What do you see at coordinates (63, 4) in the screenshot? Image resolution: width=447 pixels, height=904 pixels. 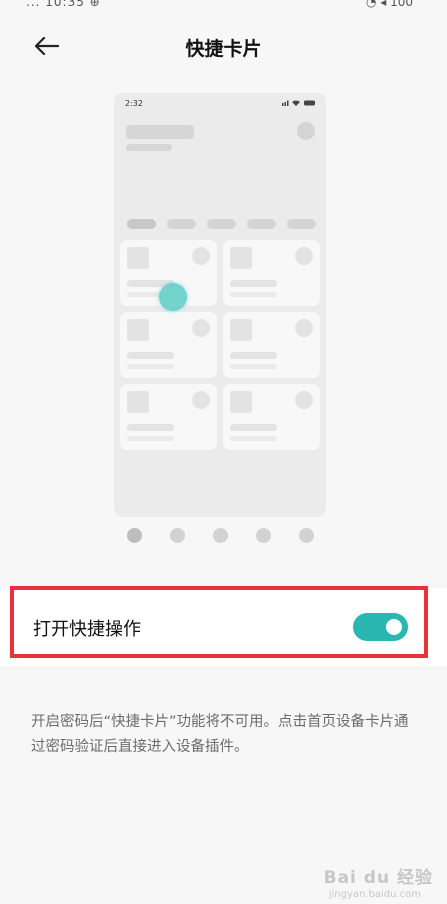 I see `status-time: ... 10:35 ⊕` at bounding box center [63, 4].